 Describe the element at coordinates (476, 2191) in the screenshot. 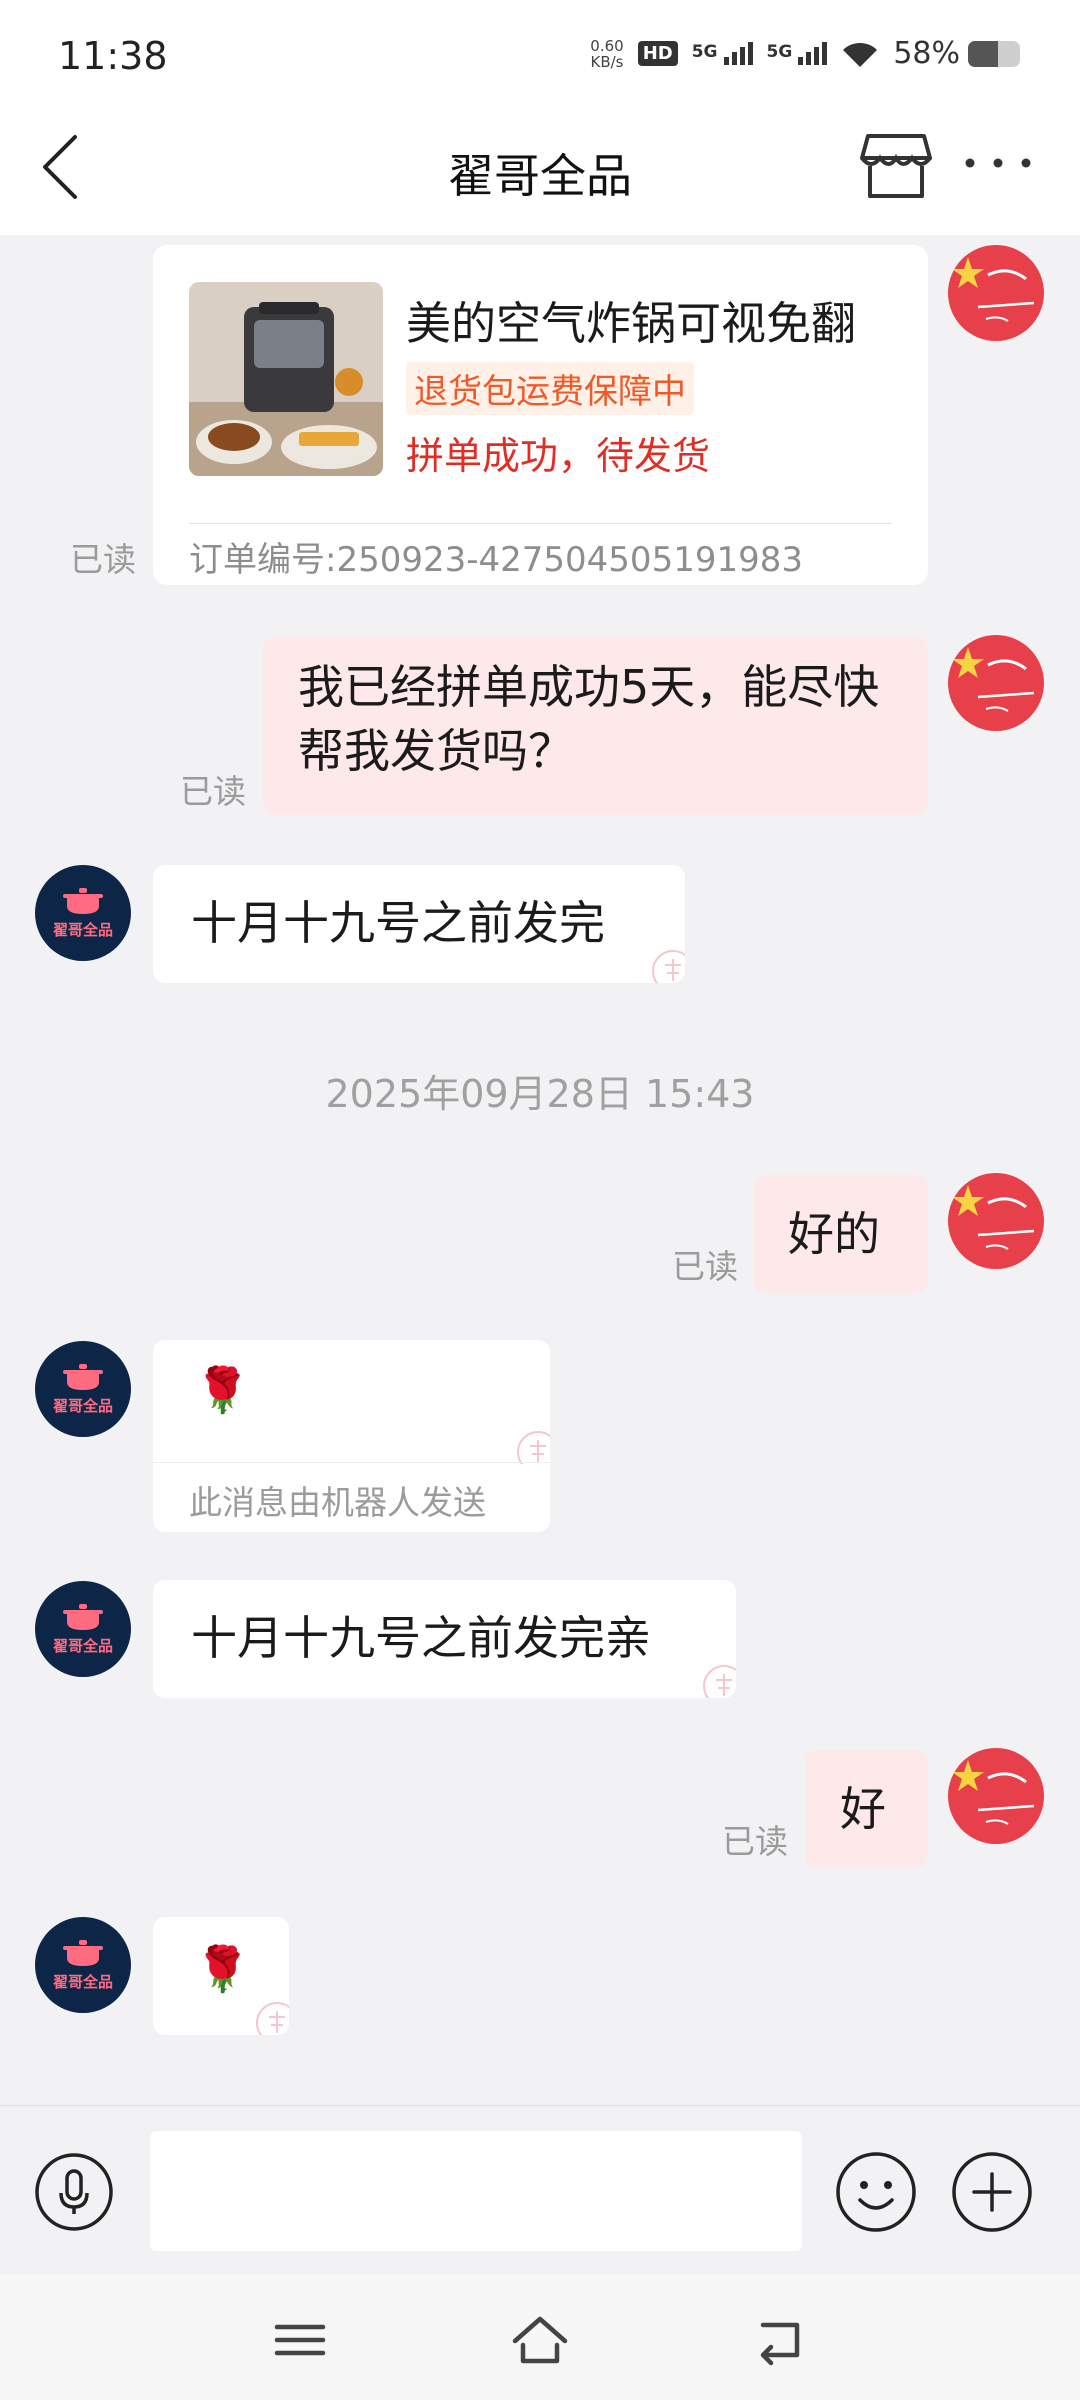

I see `message-input` at that location.